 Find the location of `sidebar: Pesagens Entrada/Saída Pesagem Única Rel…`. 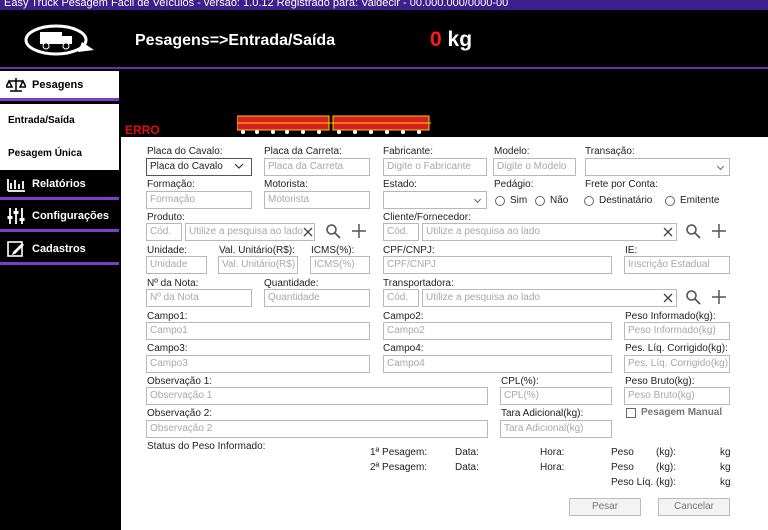

sidebar: Pesagens Entrada/Saída Pesagem Única Rel… is located at coordinates (60, 300).